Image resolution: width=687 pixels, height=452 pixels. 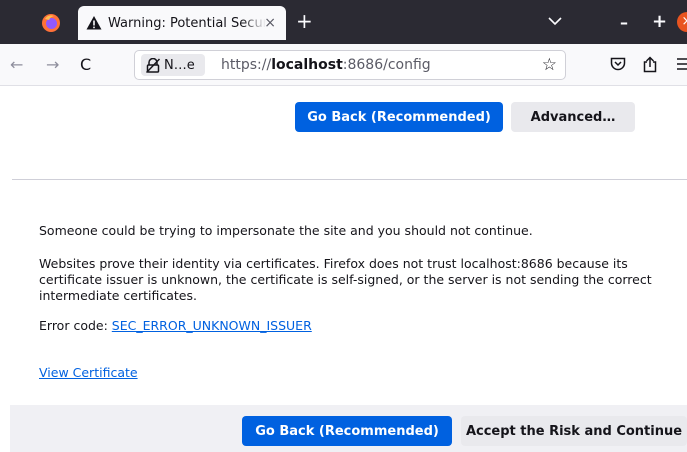 What do you see at coordinates (51, 23) in the screenshot?
I see `firefox-logo-icon` at bounding box center [51, 23].